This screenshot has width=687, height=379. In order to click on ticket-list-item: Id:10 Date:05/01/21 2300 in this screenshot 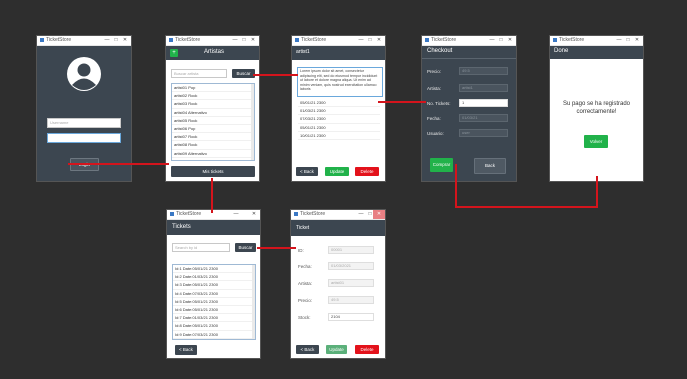, I will do `click(214, 339)`.